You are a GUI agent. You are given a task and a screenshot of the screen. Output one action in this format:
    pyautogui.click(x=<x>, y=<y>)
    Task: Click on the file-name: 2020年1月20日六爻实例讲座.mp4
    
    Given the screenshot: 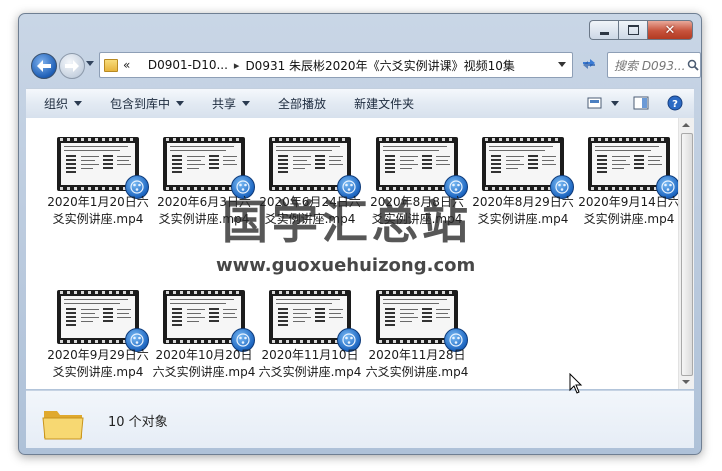 What is the action you would take?
    pyautogui.click(x=98, y=210)
    